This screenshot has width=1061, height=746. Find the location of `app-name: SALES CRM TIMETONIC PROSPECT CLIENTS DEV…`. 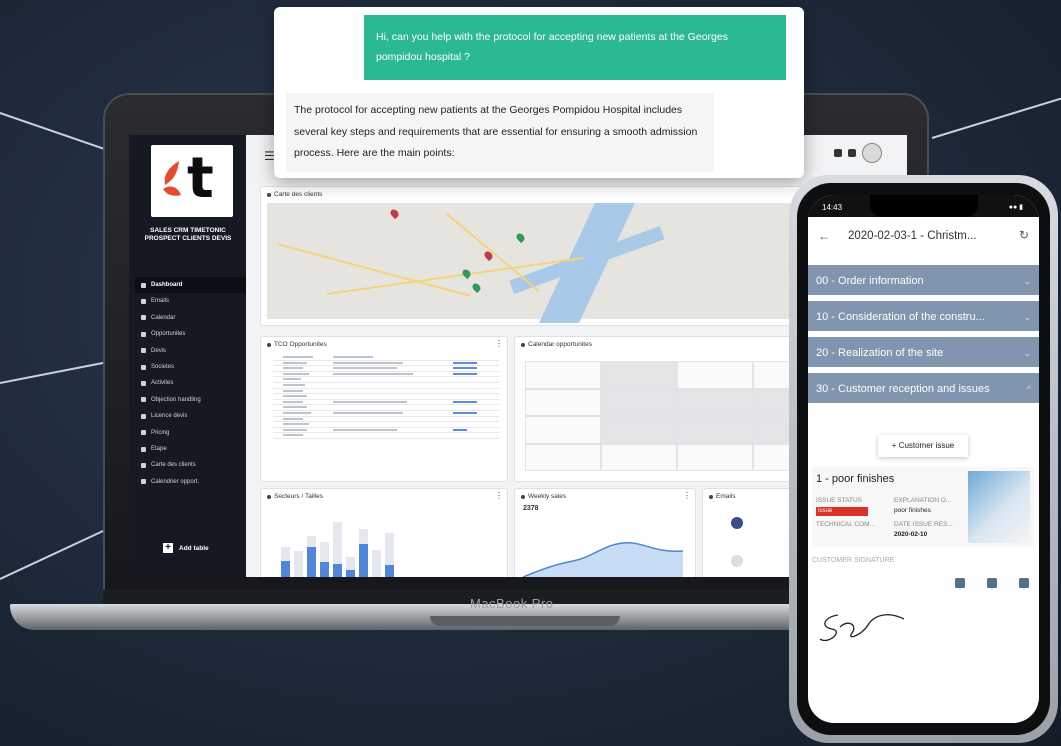

app-name: SALES CRM TIMETONIC PROSPECT CLIENTS DEV… is located at coordinates (188, 234).